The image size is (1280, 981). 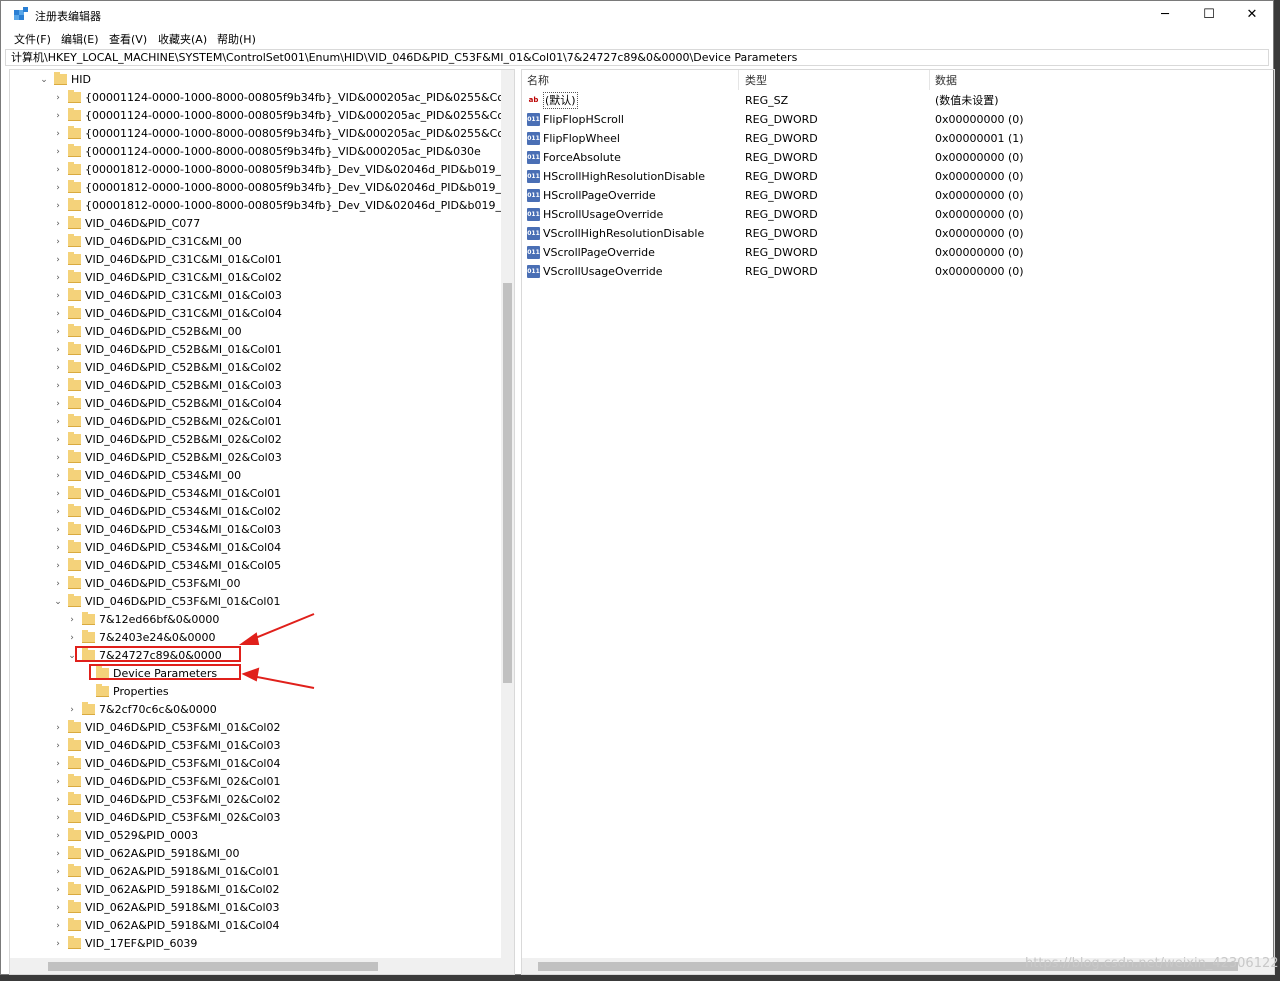 I want to click on tree-item: › VID_046D&PID_C534&MI_01&Col02, so click(x=255, y=512).